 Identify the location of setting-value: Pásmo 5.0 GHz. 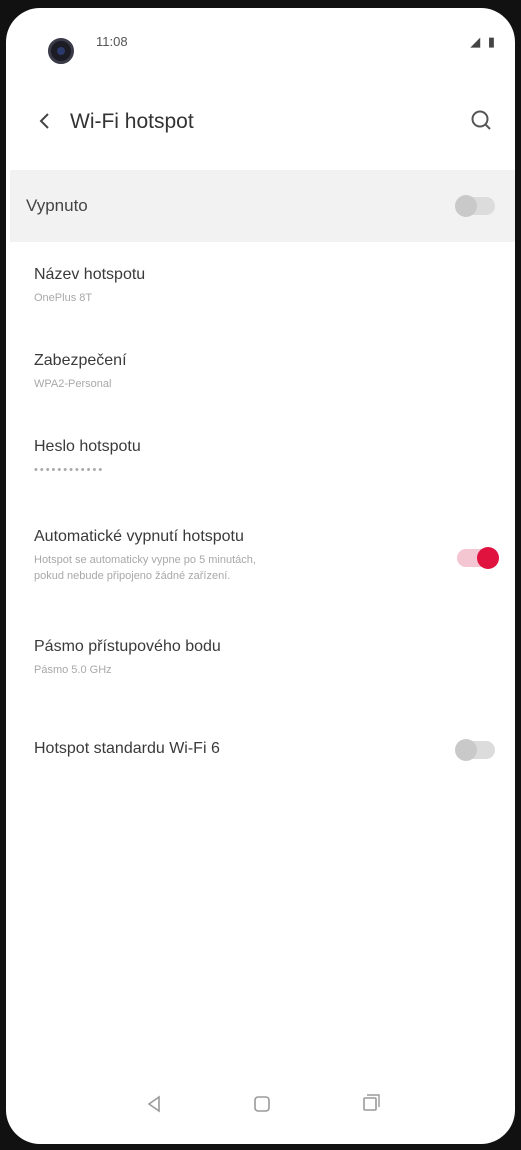
(73, 670).